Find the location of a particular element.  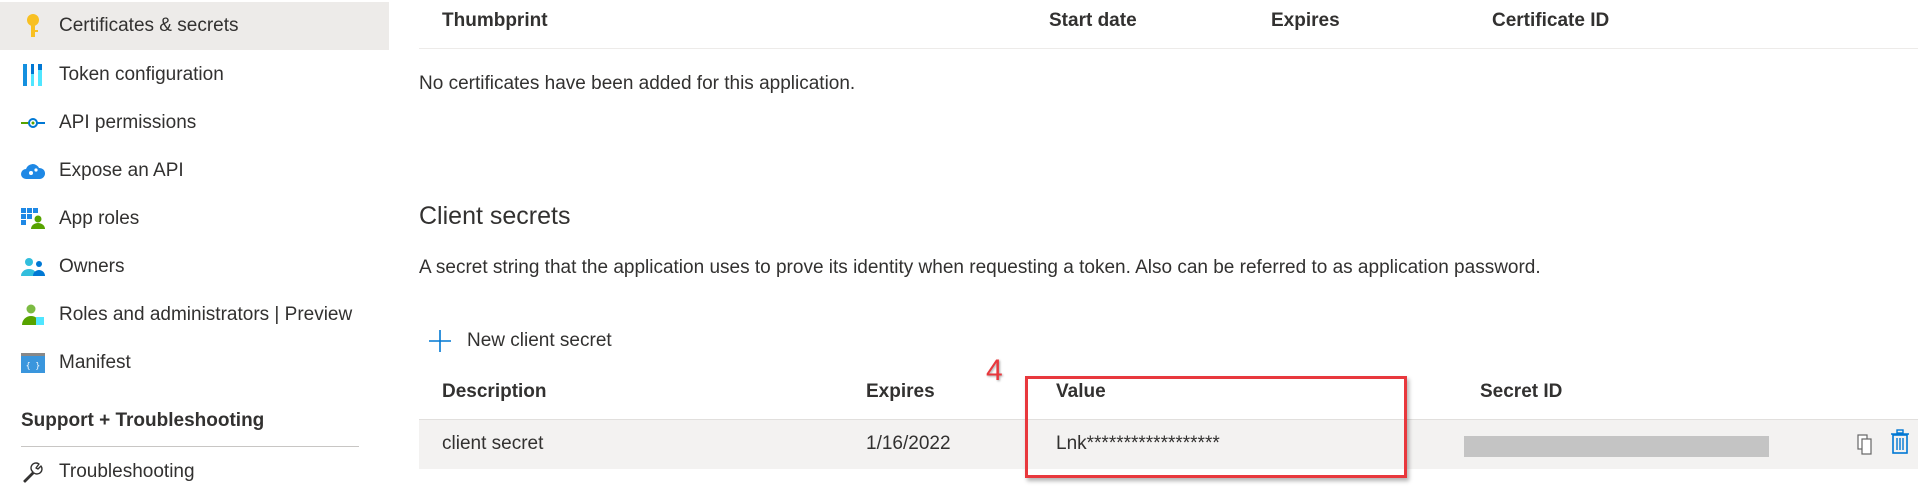

new-client-secret-button: New client secret is located at coordinates (520, 341).